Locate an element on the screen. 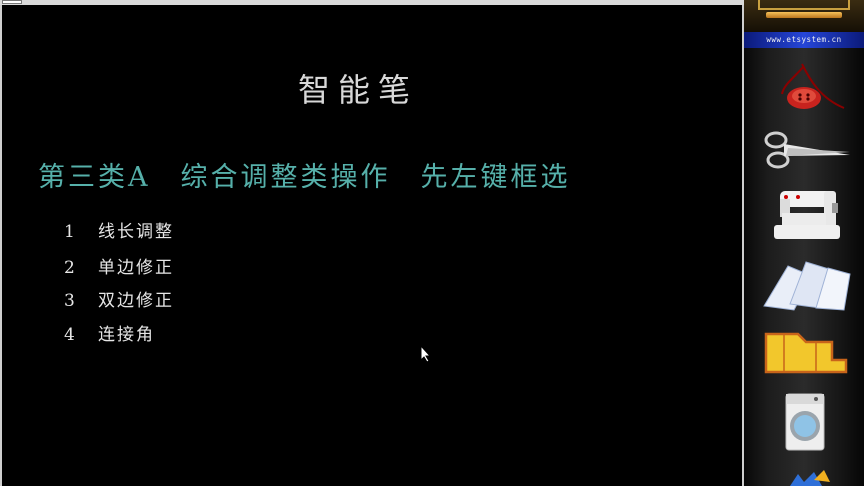 The image size is (864, 486). item-label: 线长调整 is located at coordinates (136, 232).